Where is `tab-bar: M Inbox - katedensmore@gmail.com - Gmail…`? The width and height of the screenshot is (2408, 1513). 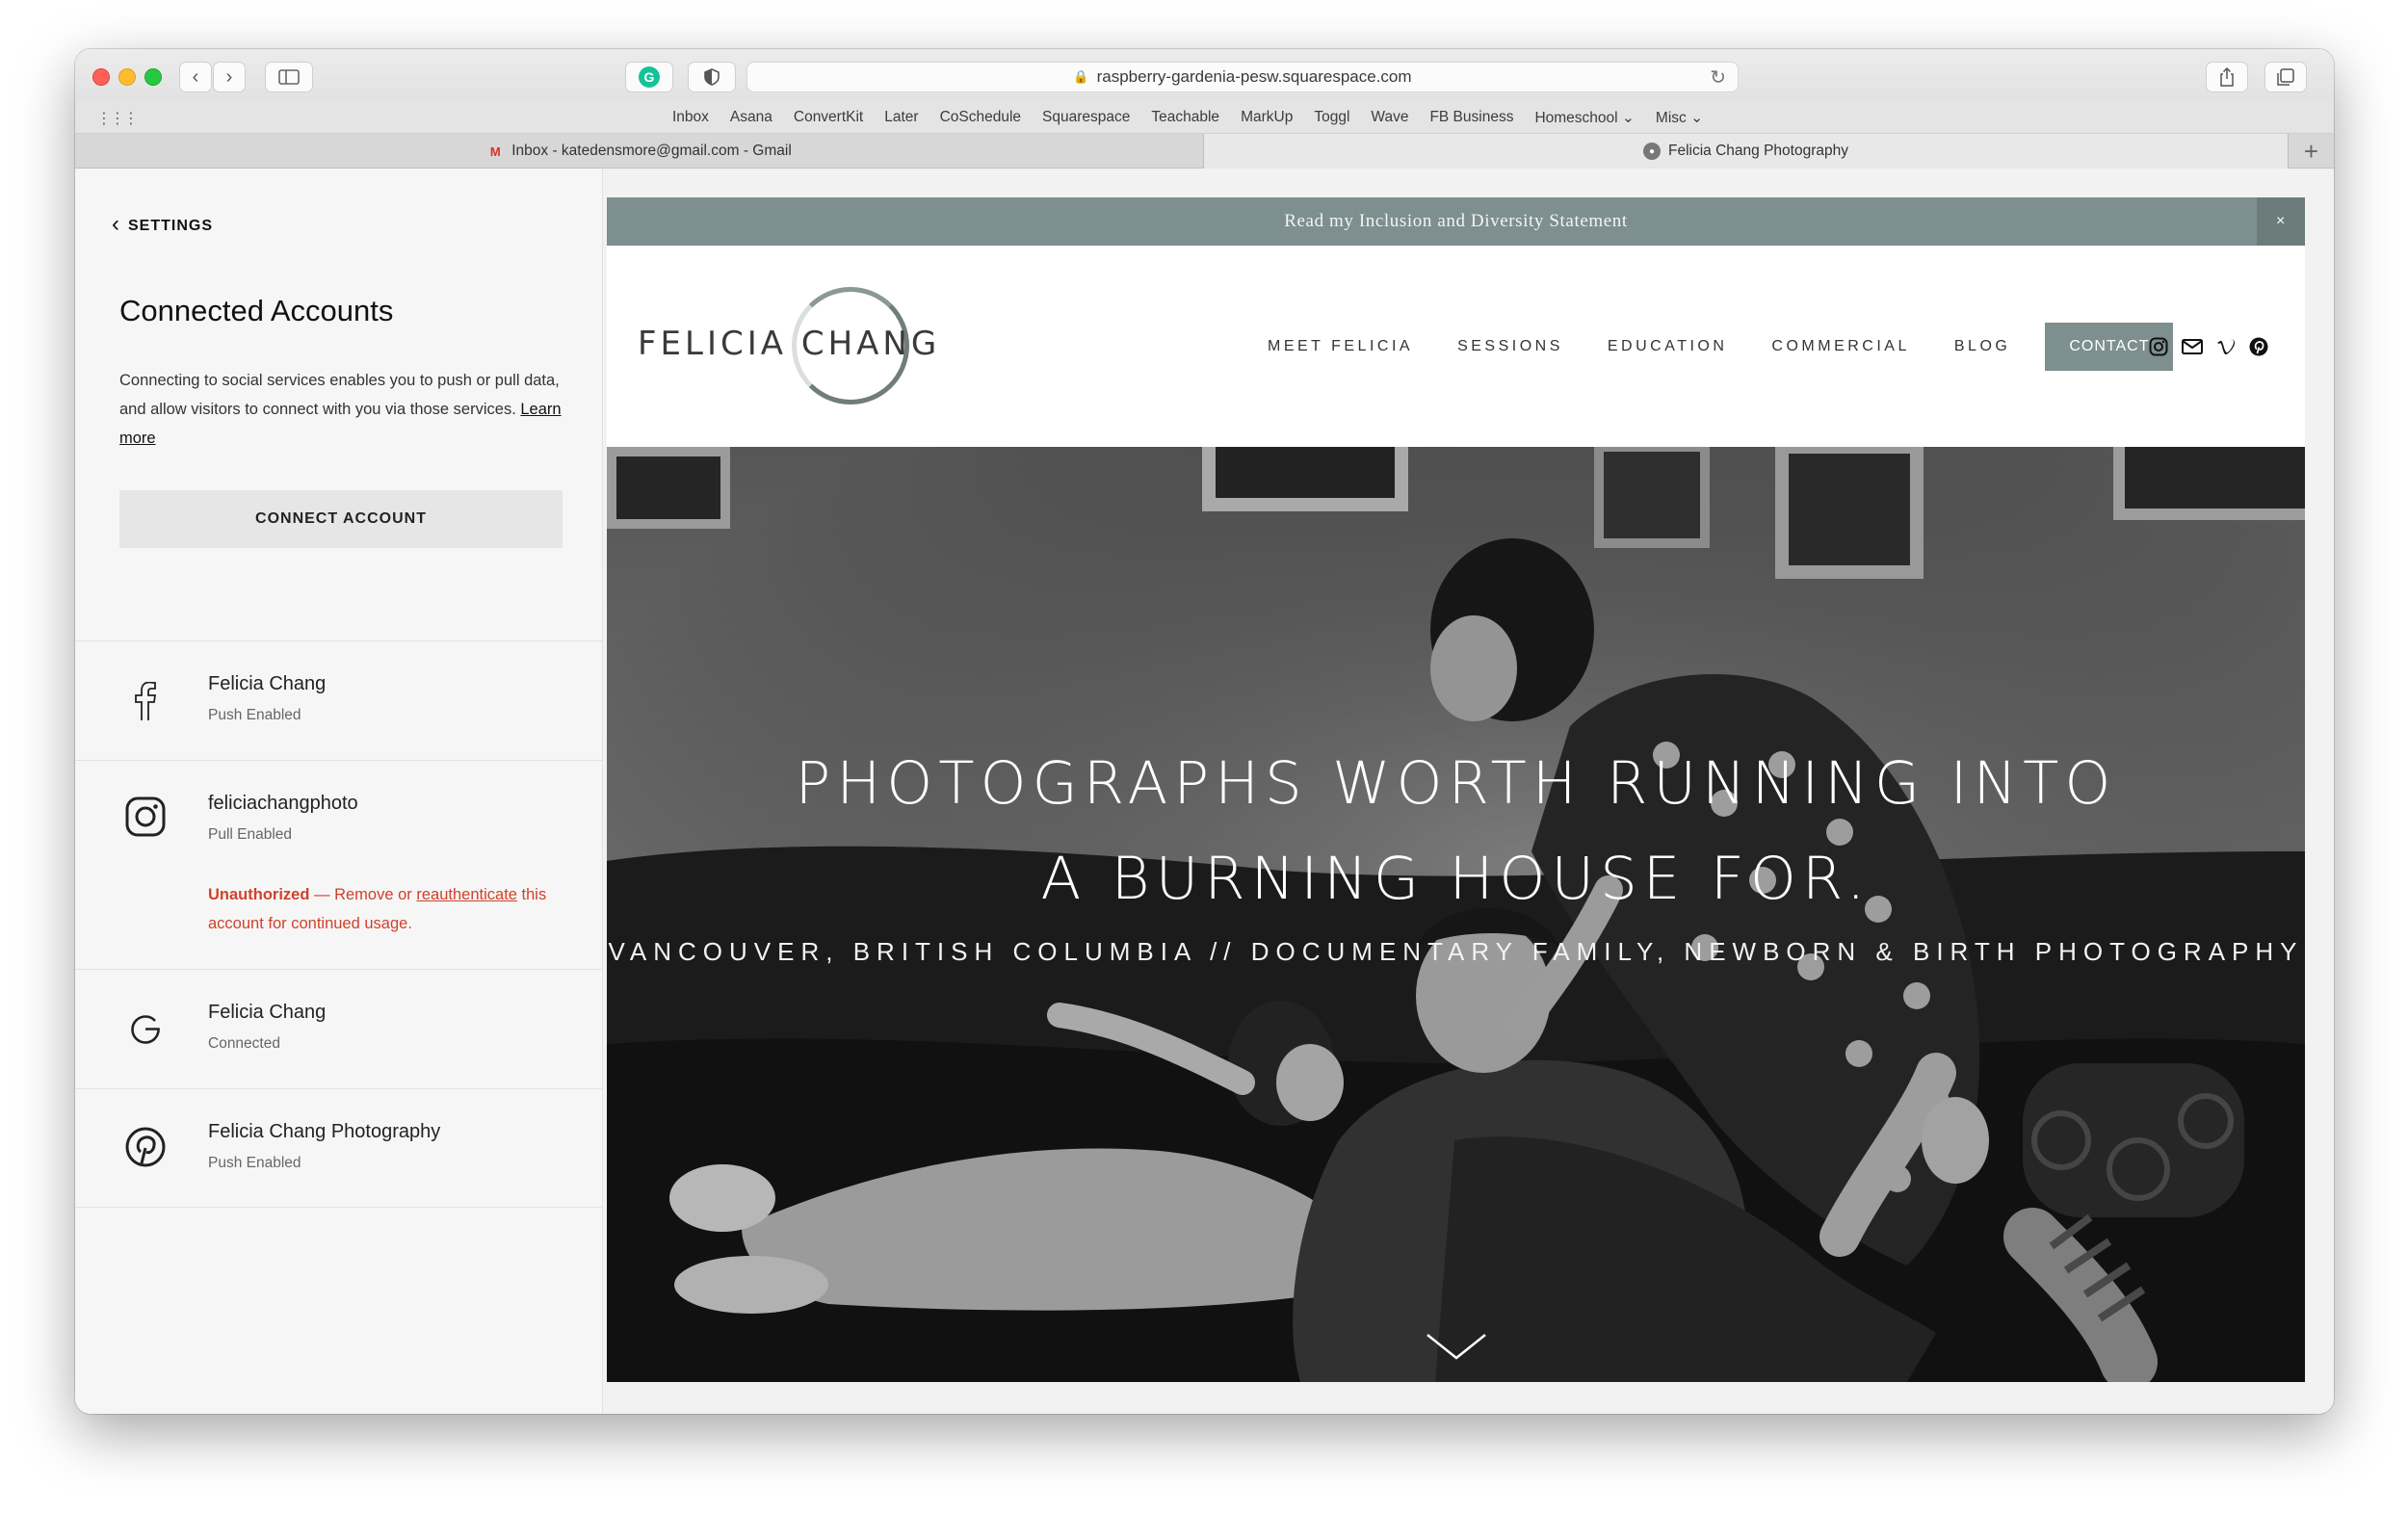
tab-bar: M Inbox - katedensmore@gmail.com - Gmail… is located at coordinates (1204, 151).